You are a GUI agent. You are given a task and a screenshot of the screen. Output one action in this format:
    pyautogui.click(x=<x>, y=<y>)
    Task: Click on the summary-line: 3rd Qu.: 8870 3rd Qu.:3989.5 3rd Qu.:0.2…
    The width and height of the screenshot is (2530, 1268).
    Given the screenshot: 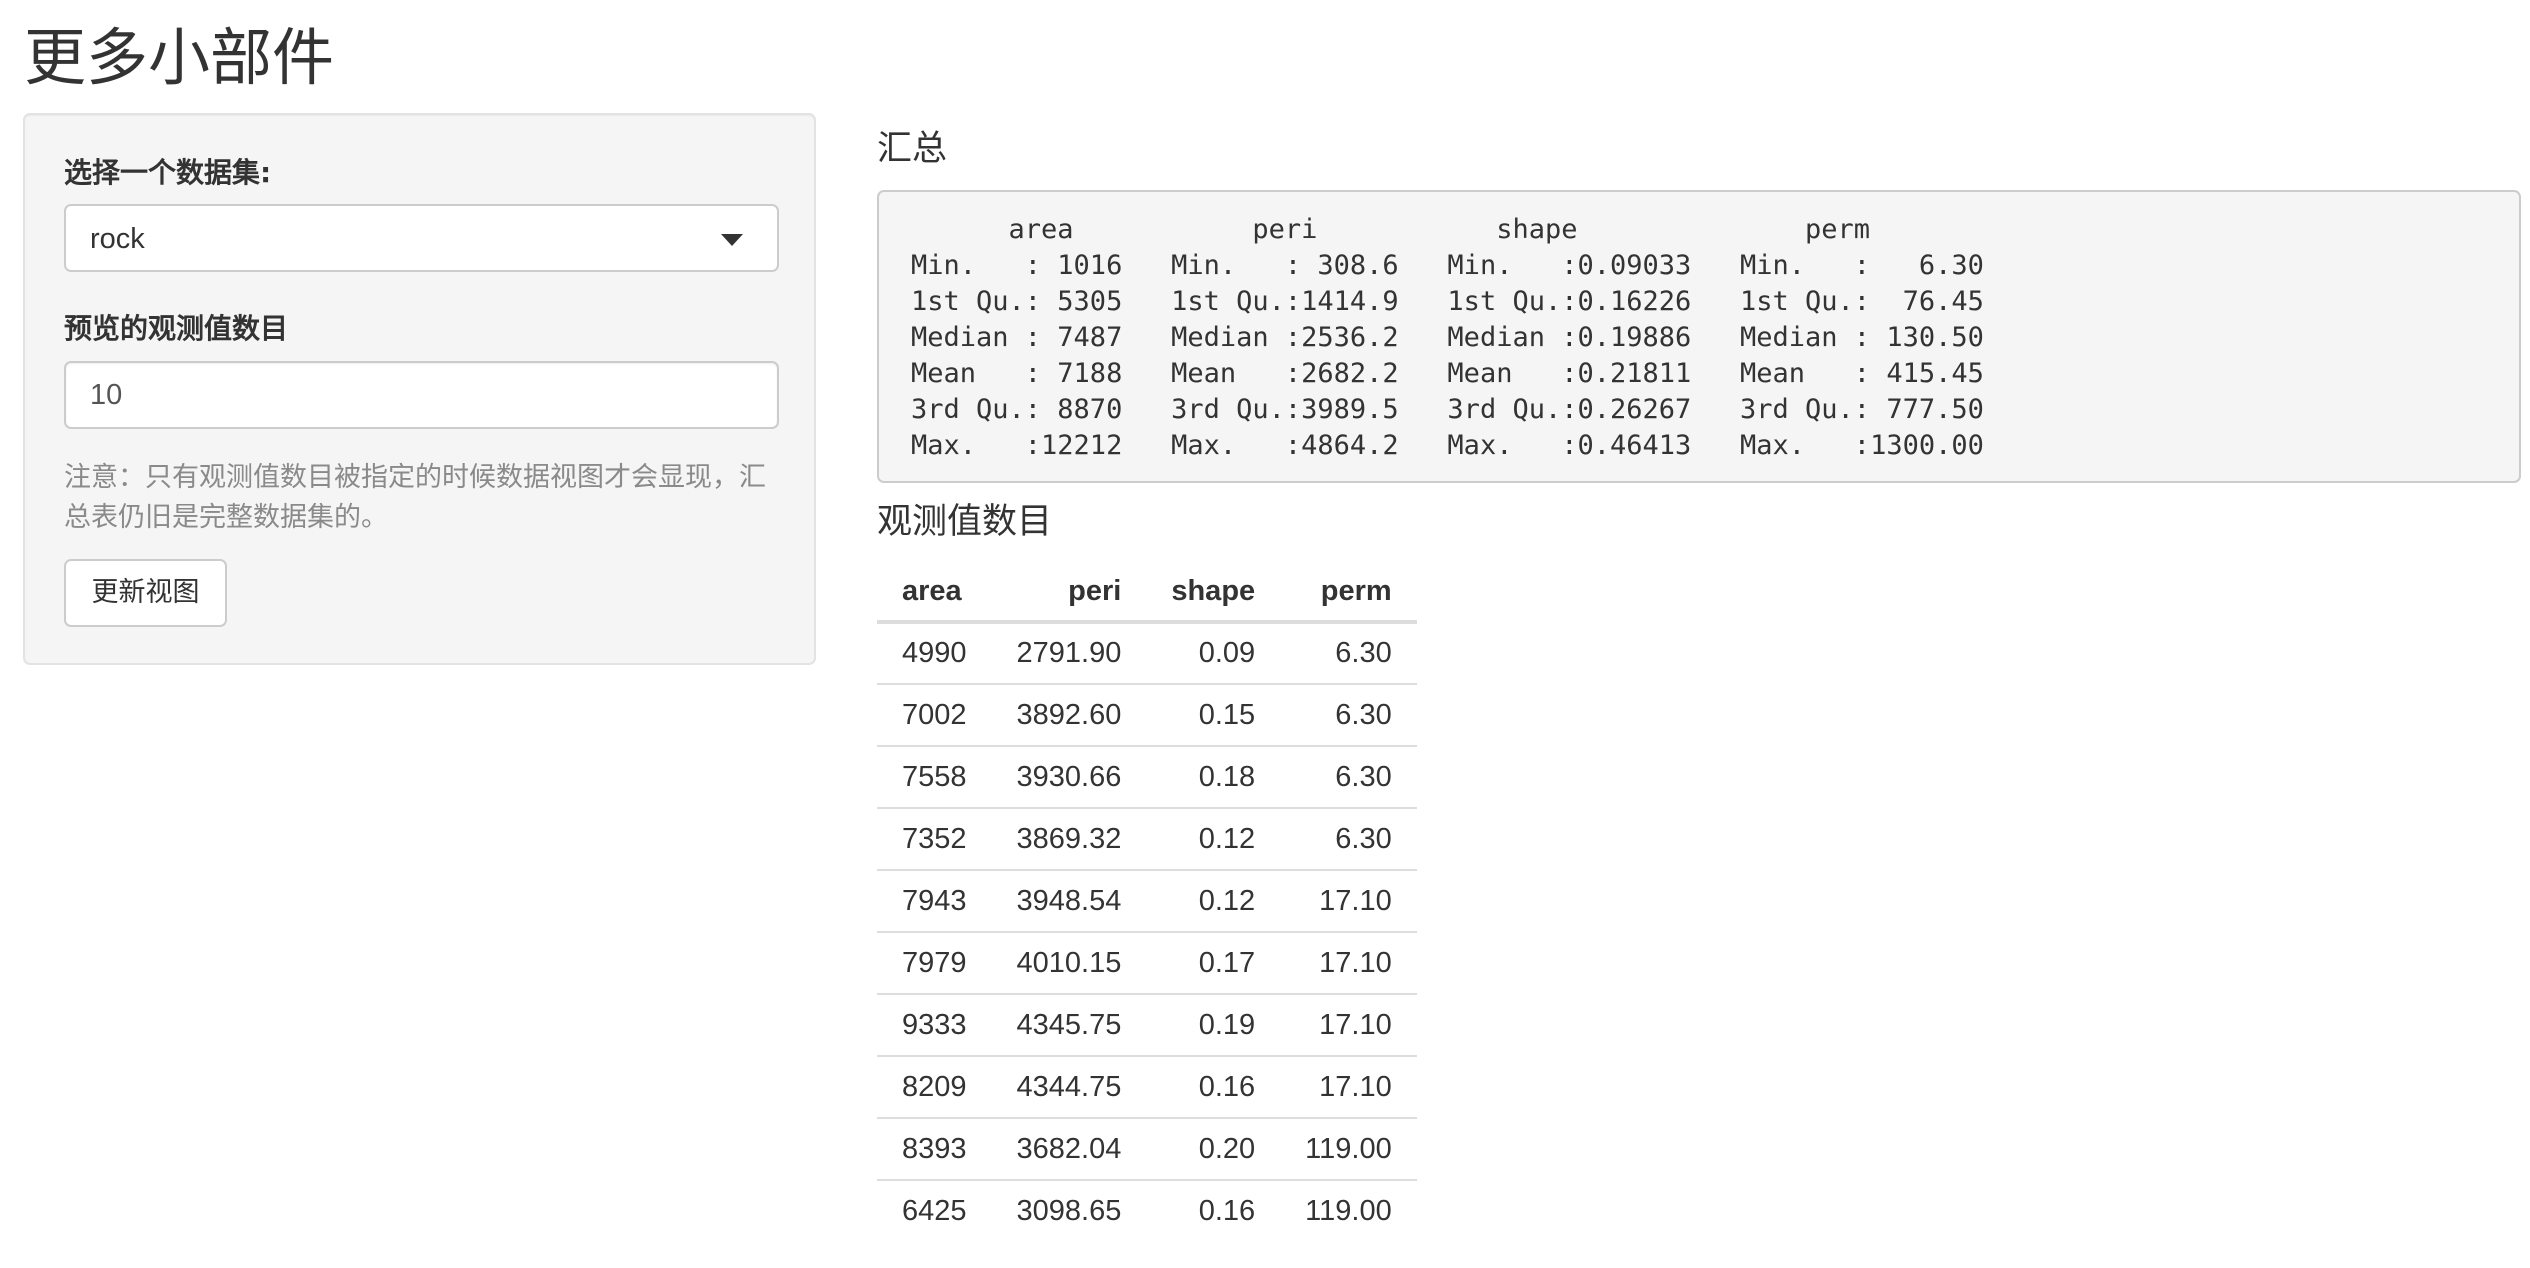 What is the action you would take?
    pyautogui.click(x=1464, y=409)
    